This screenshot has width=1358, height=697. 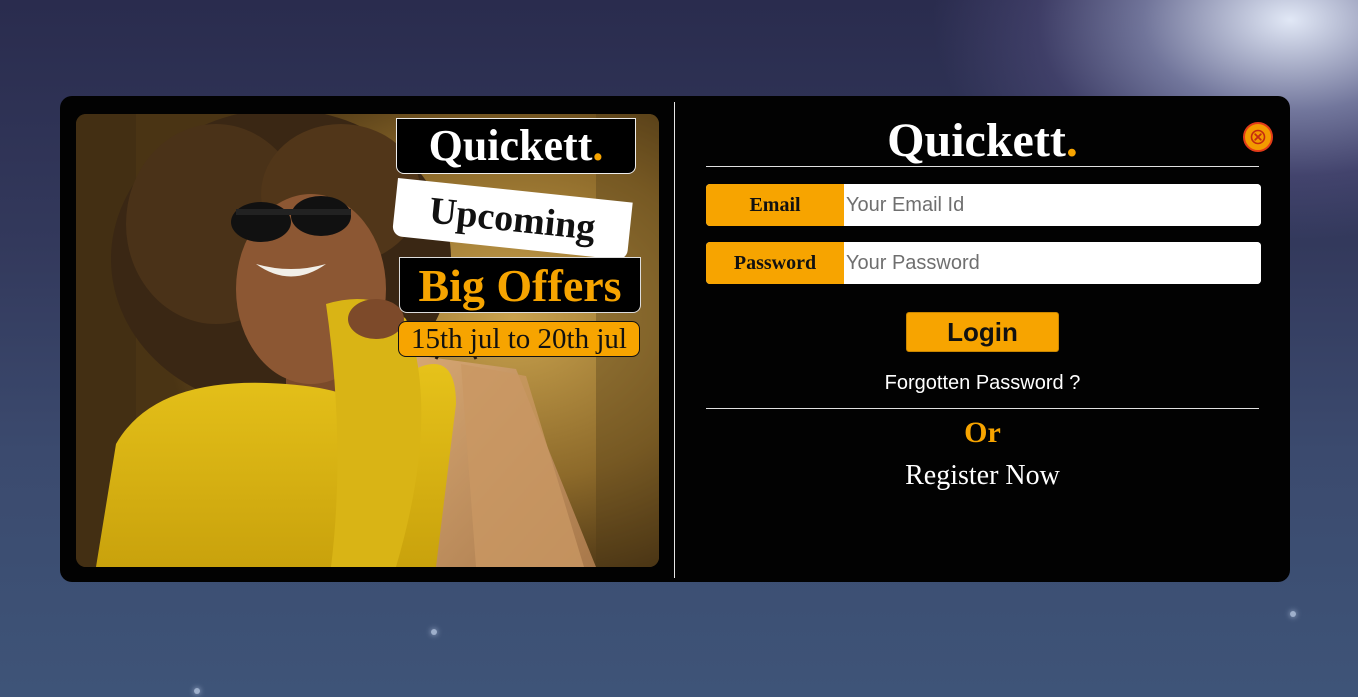 I want to click on promo-offers-badge: Big Offers, so click(x=520, y=285).